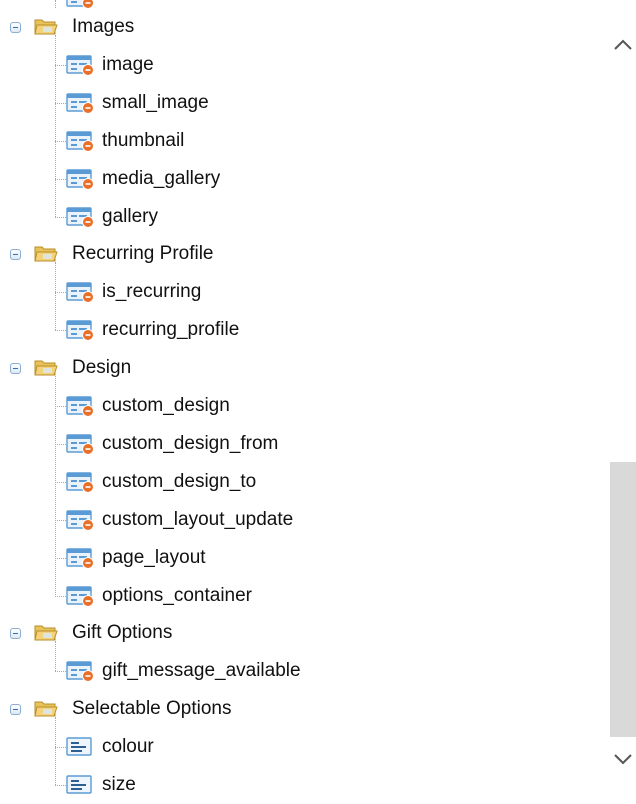  I want to click on tree-item-gift-message-available: gift_message_available, so click(300, 671).